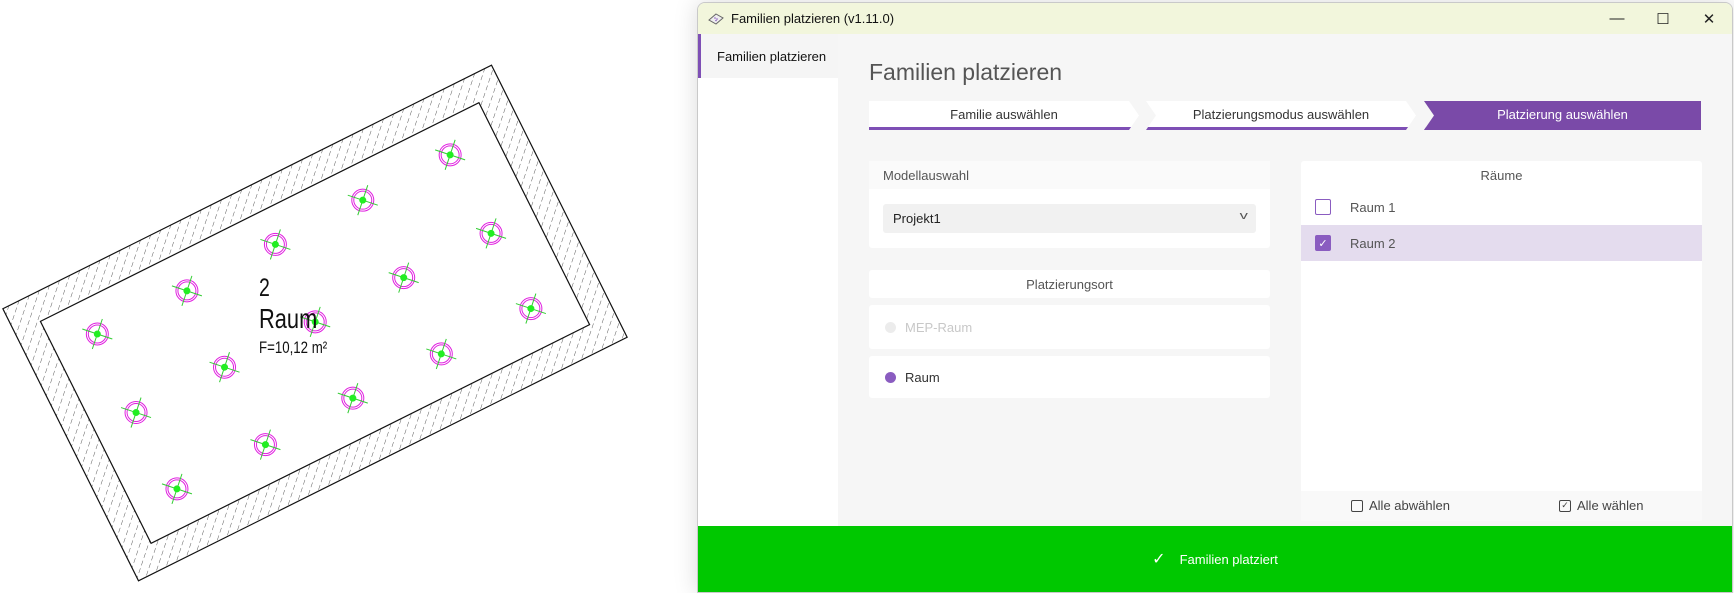 This screenshot has width=1734, height=593. Describe the element at coordinates (1159, 559) in the screenshot. I see `check-icon: ✓` at that location.